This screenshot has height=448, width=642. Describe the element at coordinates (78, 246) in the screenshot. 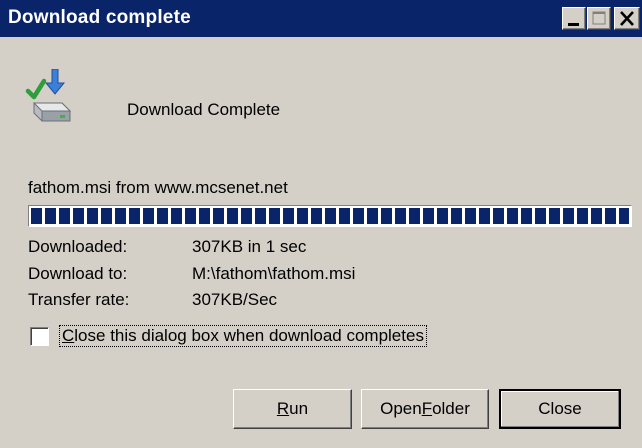

I see `downloaded-label: Downloaded:` at that location.